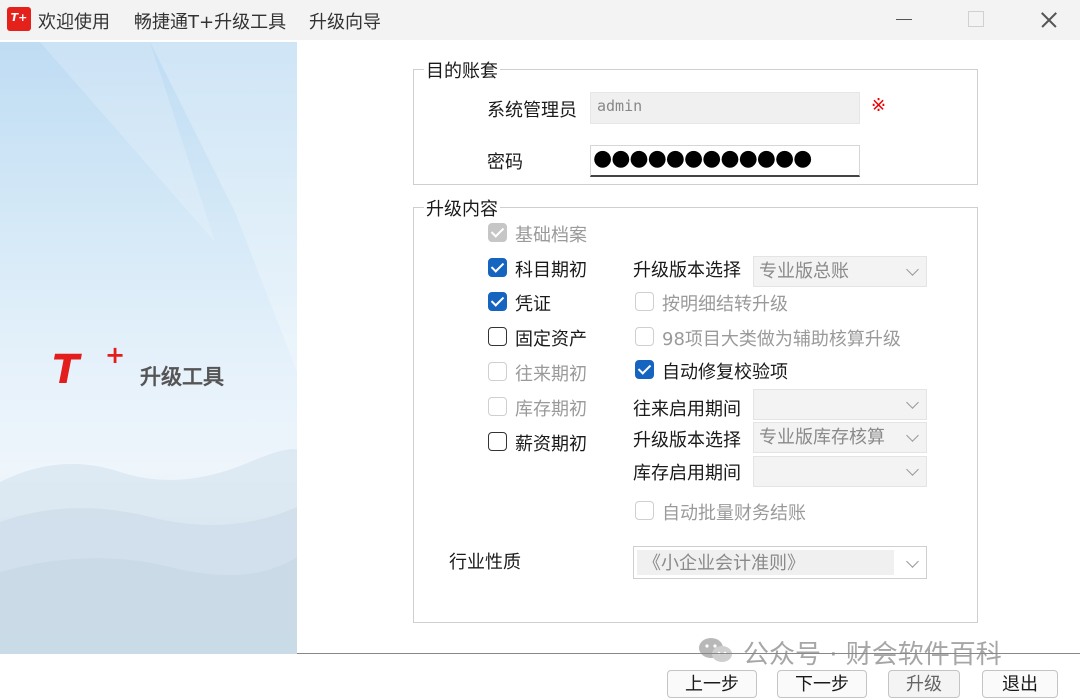  Describe the element at coordinates (74, 22) in the screenshot. I see `window-title-welcome: 欢迎使用` at that location.